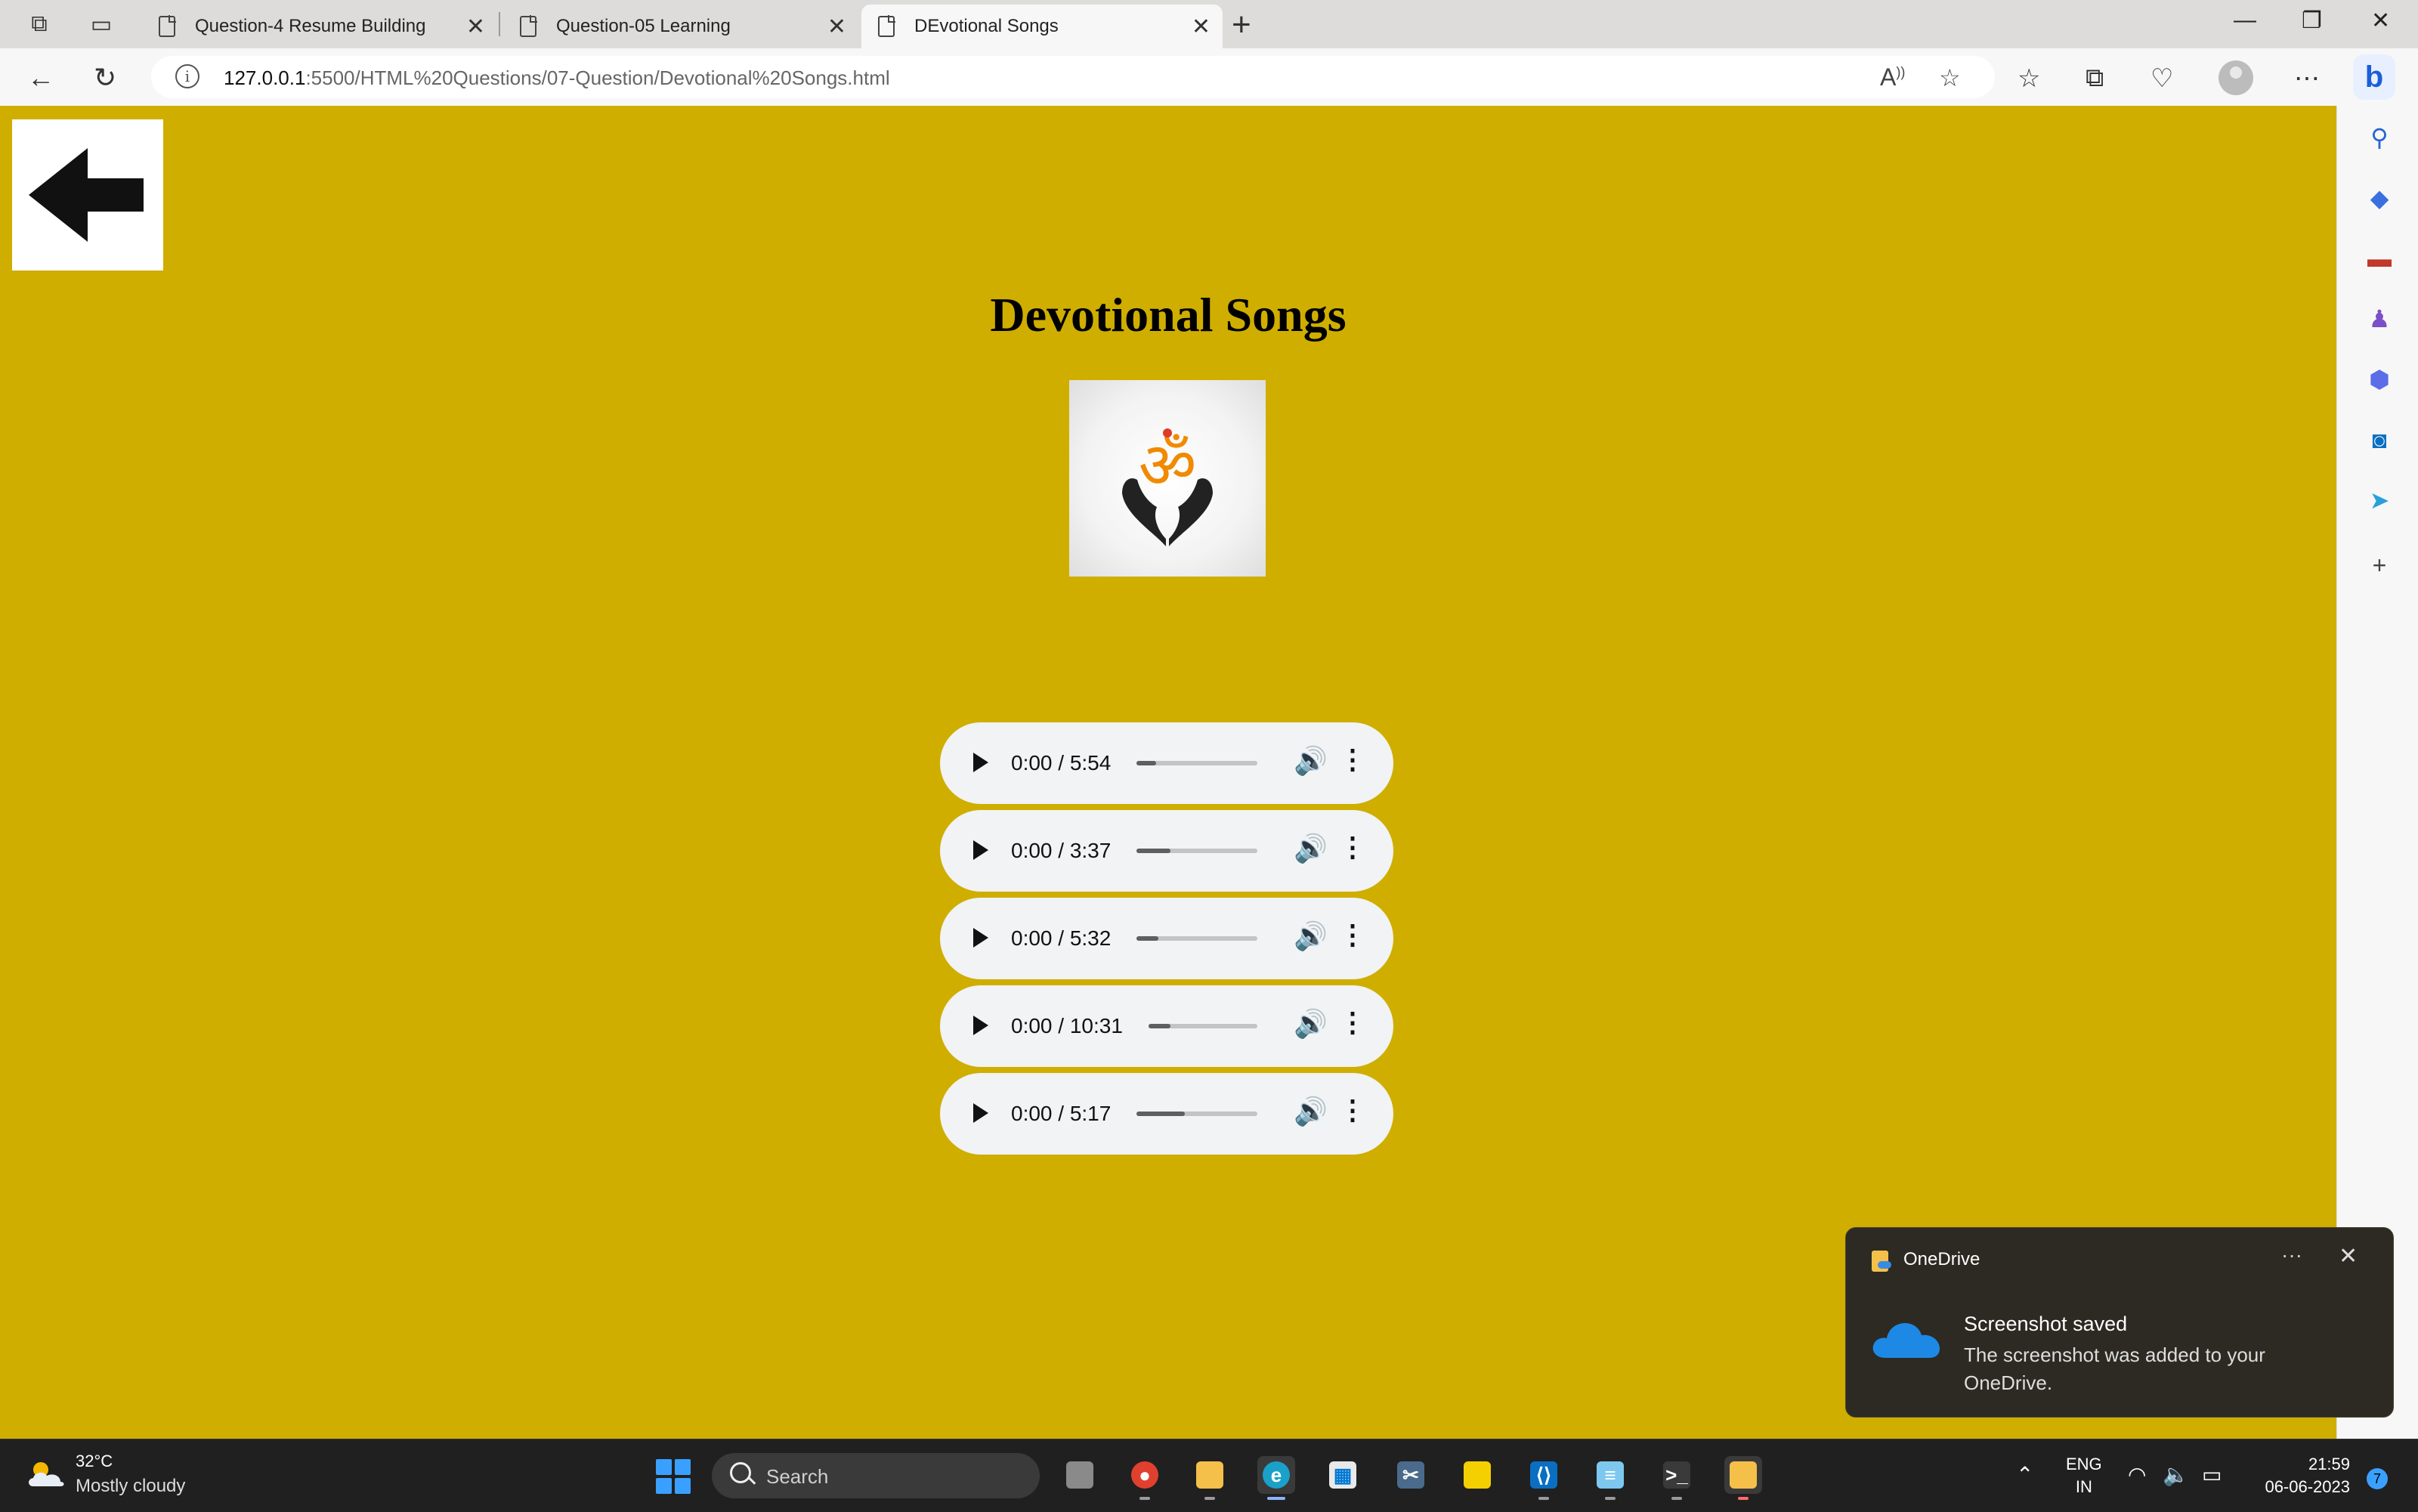  What do you see at coordinates (797, 1476) in the screenshot?
I see `search-label: Search` at bounding box center [797, 1476].